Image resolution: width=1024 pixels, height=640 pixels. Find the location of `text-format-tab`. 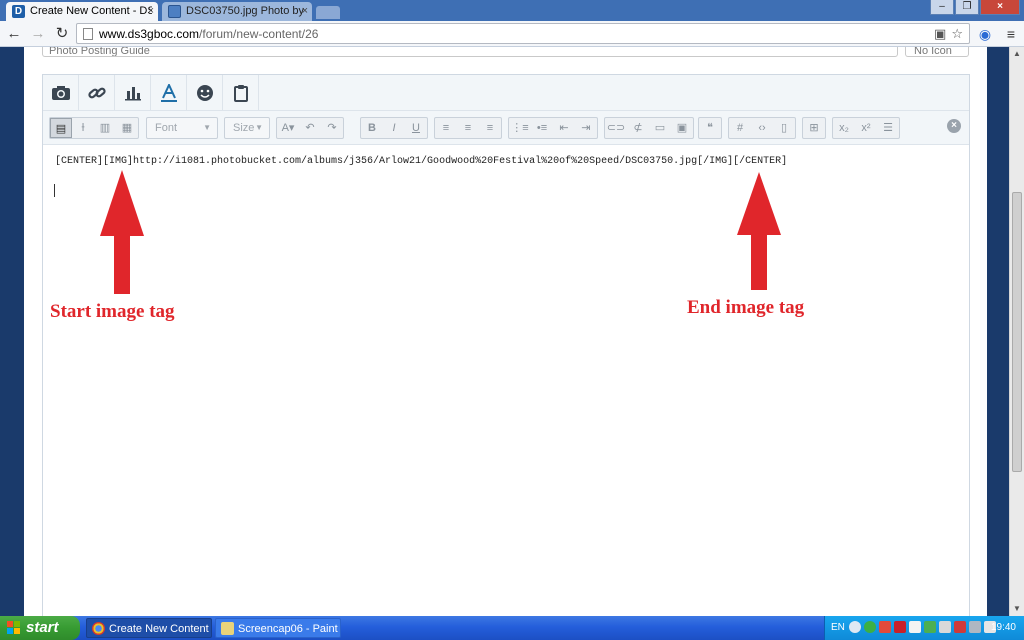

text-format-tab is located at coordinates (169, 93).